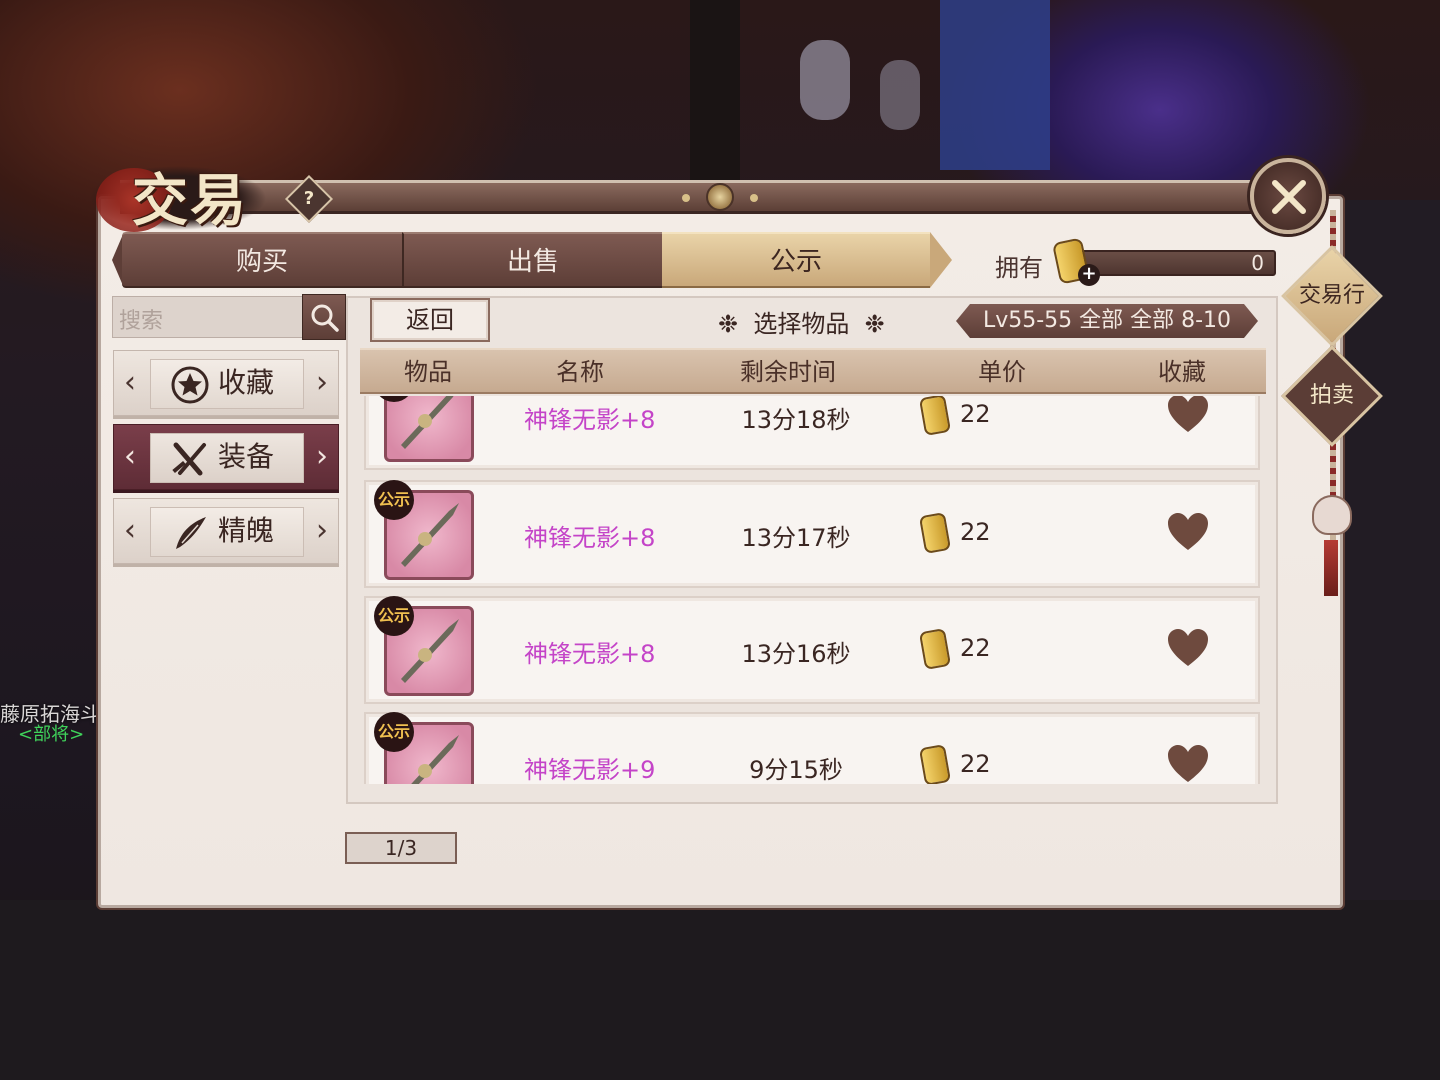 The image size is (1440, 1080). I want to click on table-row: 公示 神锋无影+8 13分17秒 22, so click(812, 534).